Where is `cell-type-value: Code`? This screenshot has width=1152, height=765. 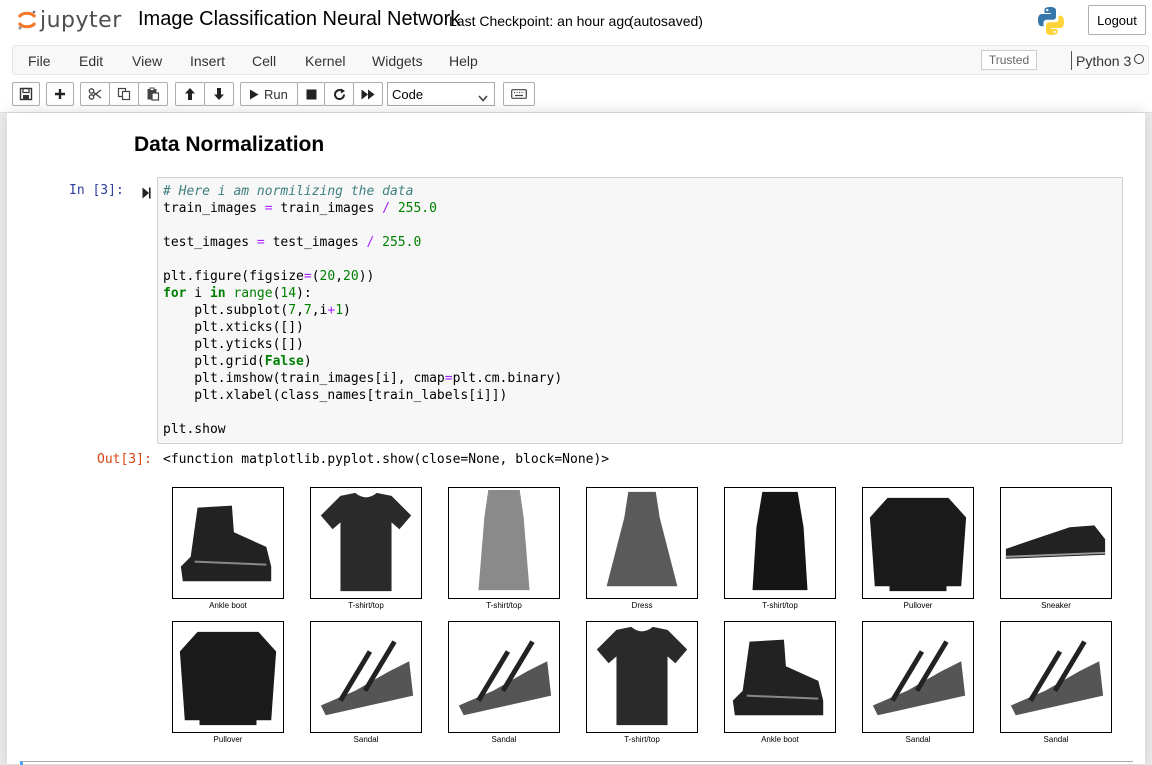 cell-type-value: Code is located at coordinates (408, 94).